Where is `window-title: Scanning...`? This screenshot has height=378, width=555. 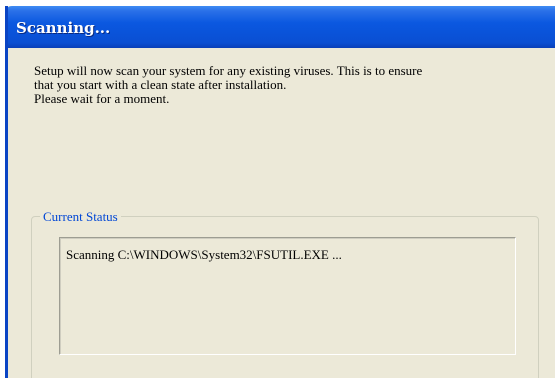 window-title: Scanning... is located at coordinates (63, 28).